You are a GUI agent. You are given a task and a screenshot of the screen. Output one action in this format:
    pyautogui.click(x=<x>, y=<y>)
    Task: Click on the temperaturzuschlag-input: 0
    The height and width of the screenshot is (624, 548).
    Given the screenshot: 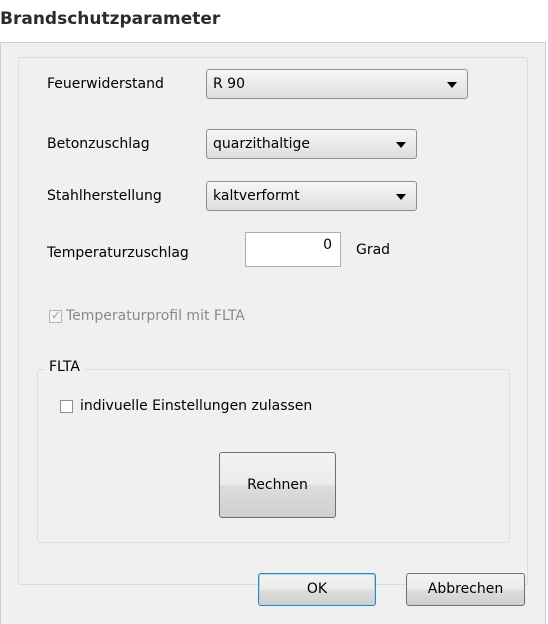 What is the action you would take?
    pyautogui.click(x=293, y=249)
    